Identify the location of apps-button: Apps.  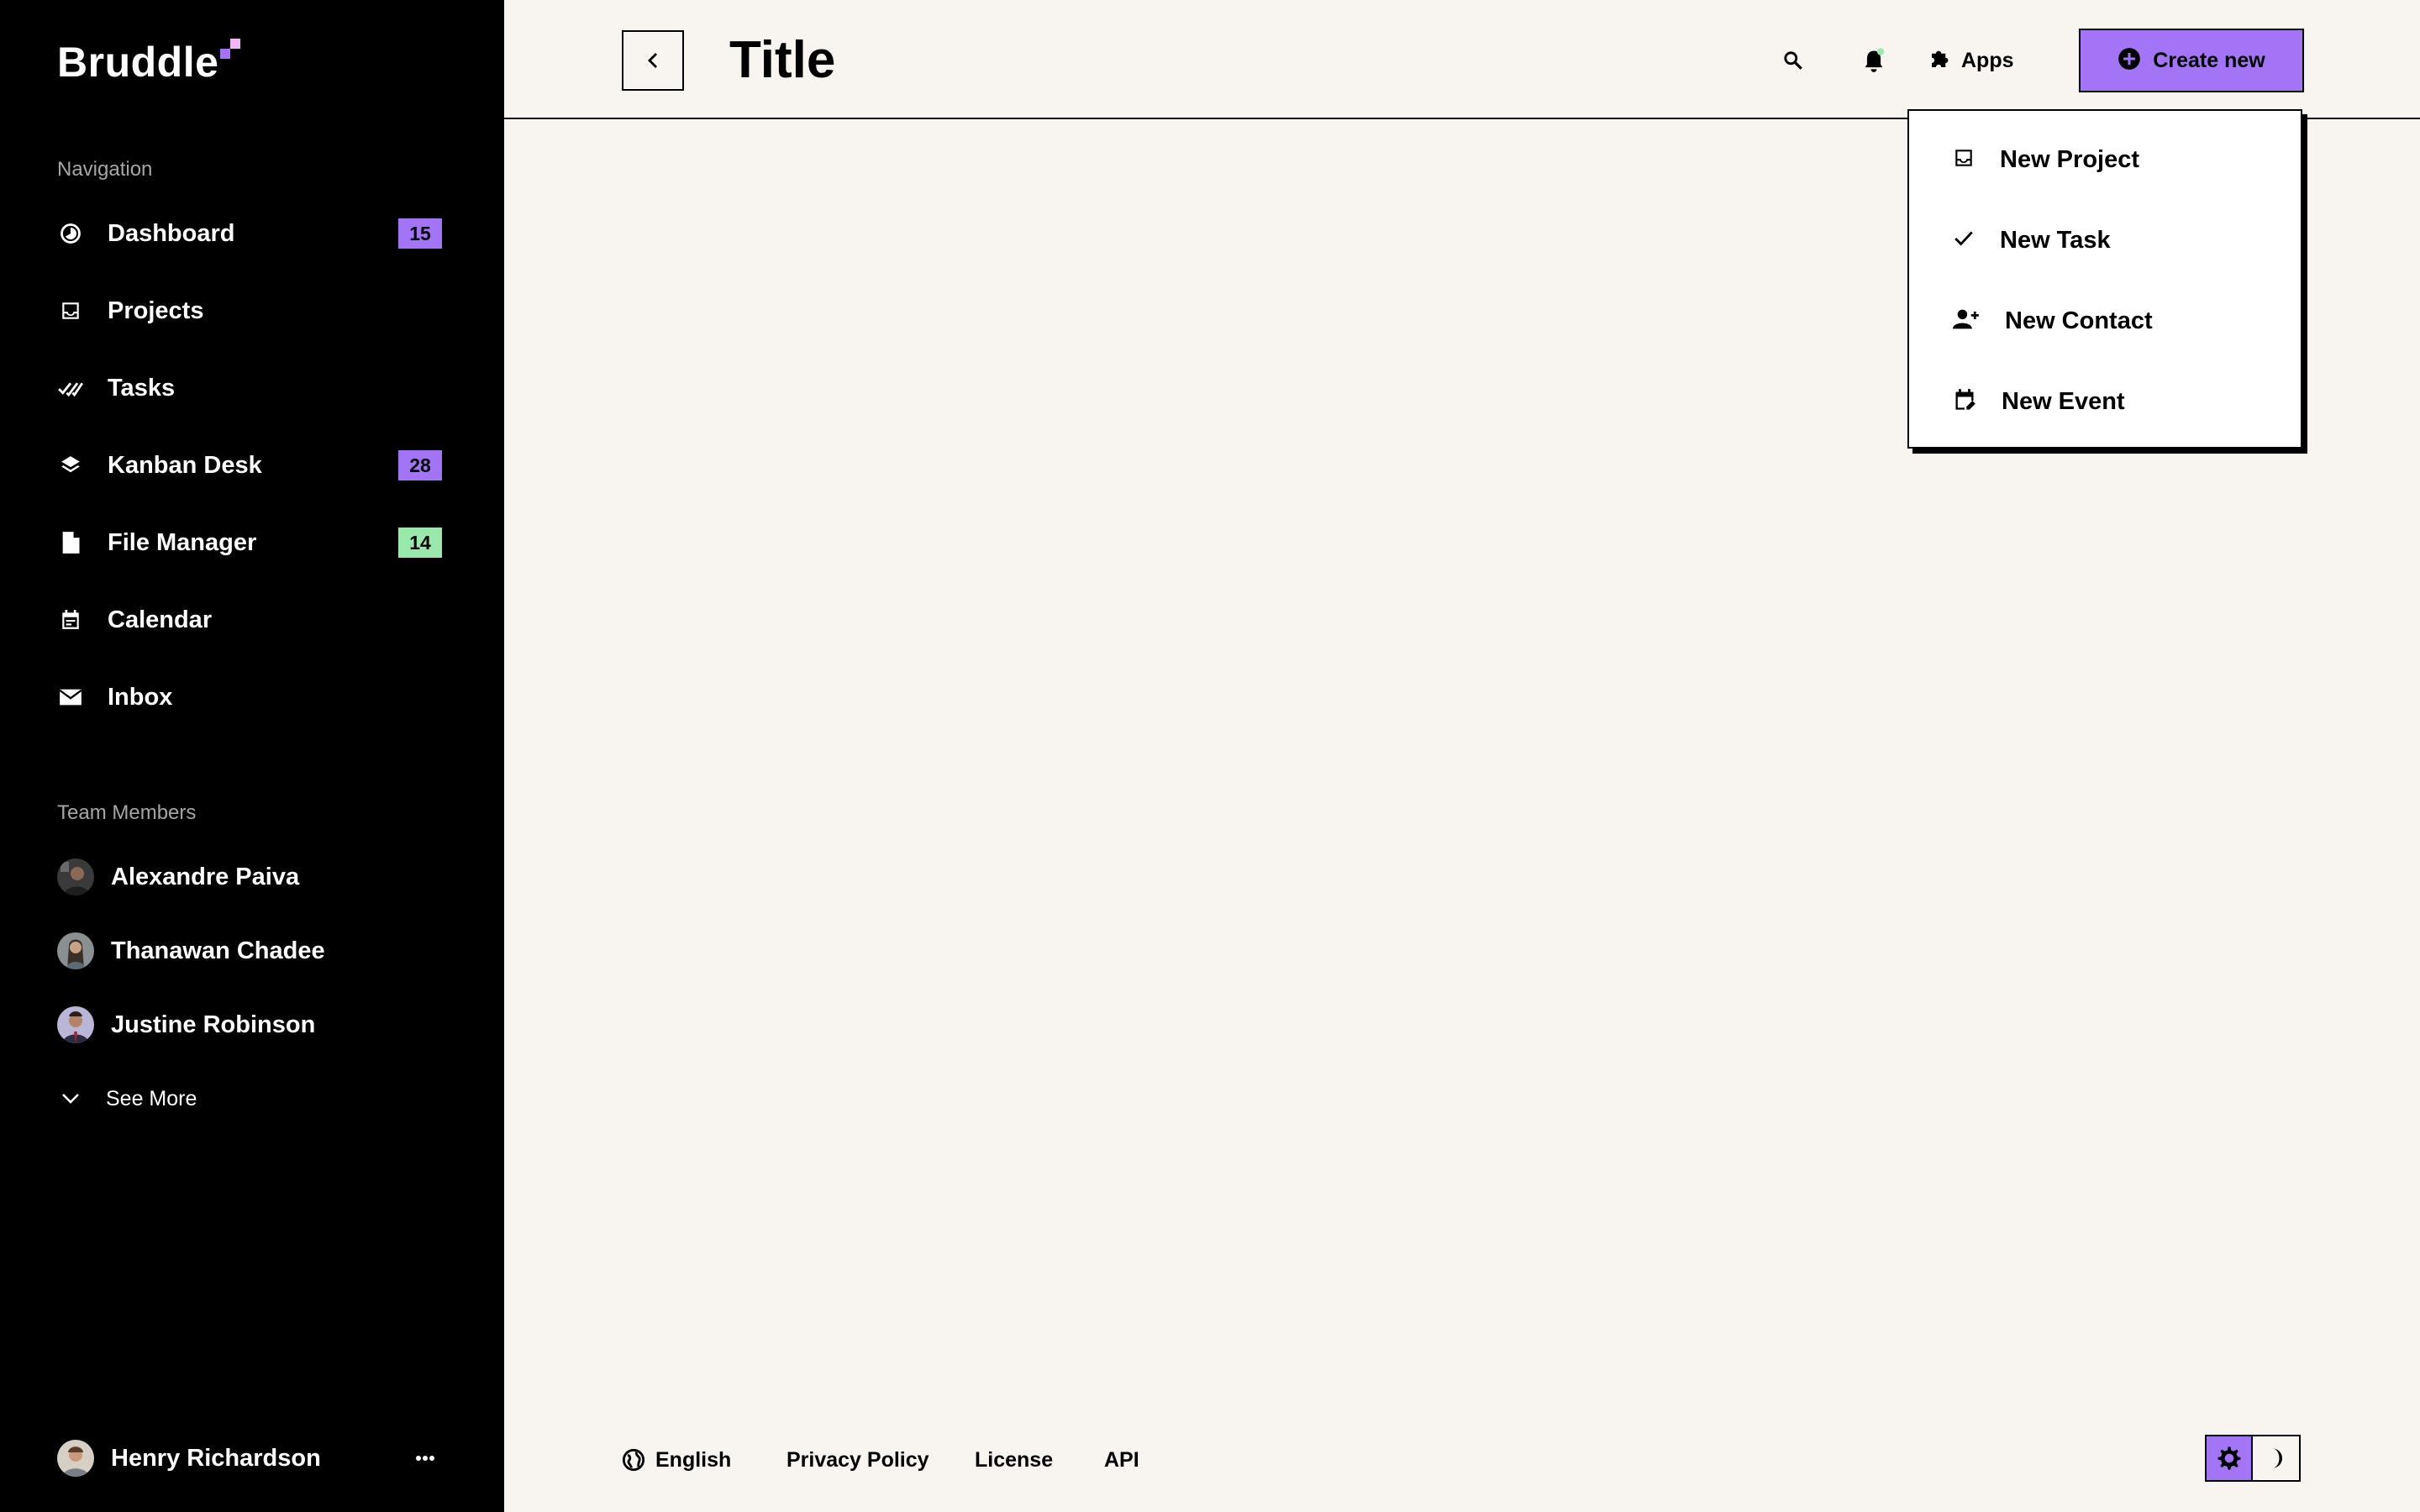
(1971, 60).